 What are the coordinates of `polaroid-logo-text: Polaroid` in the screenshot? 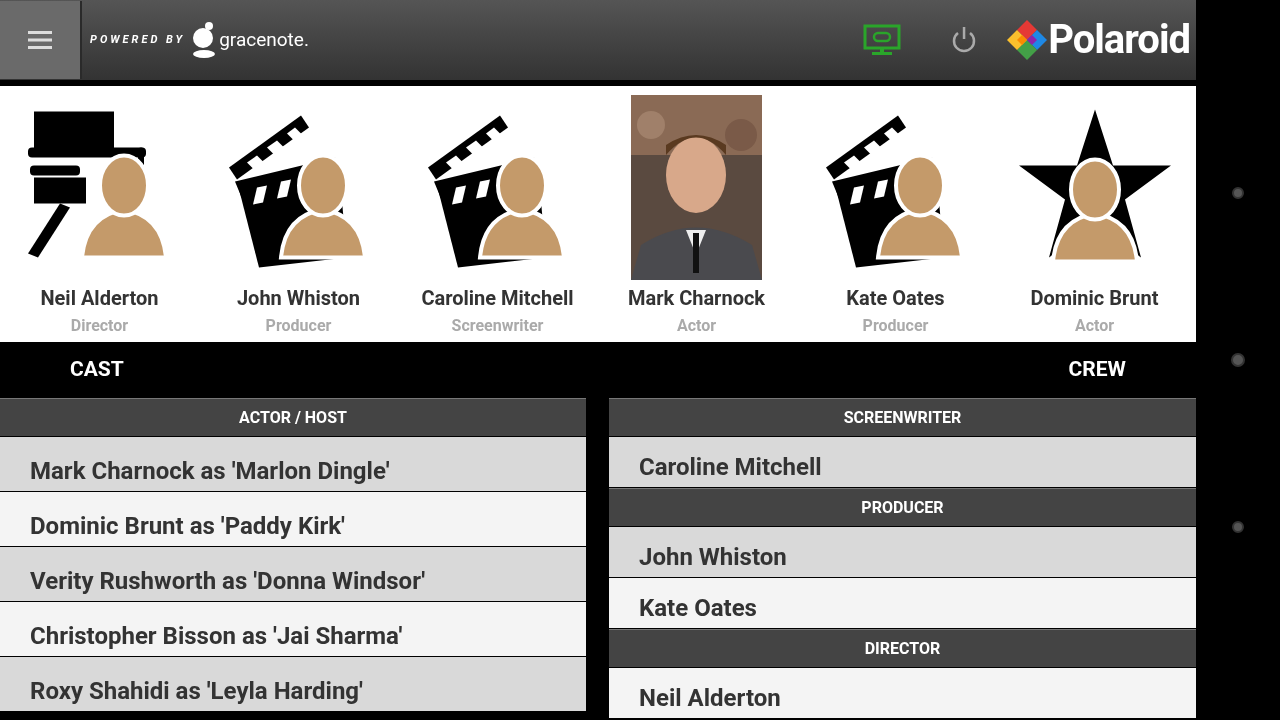 It's located at (1119, 40).